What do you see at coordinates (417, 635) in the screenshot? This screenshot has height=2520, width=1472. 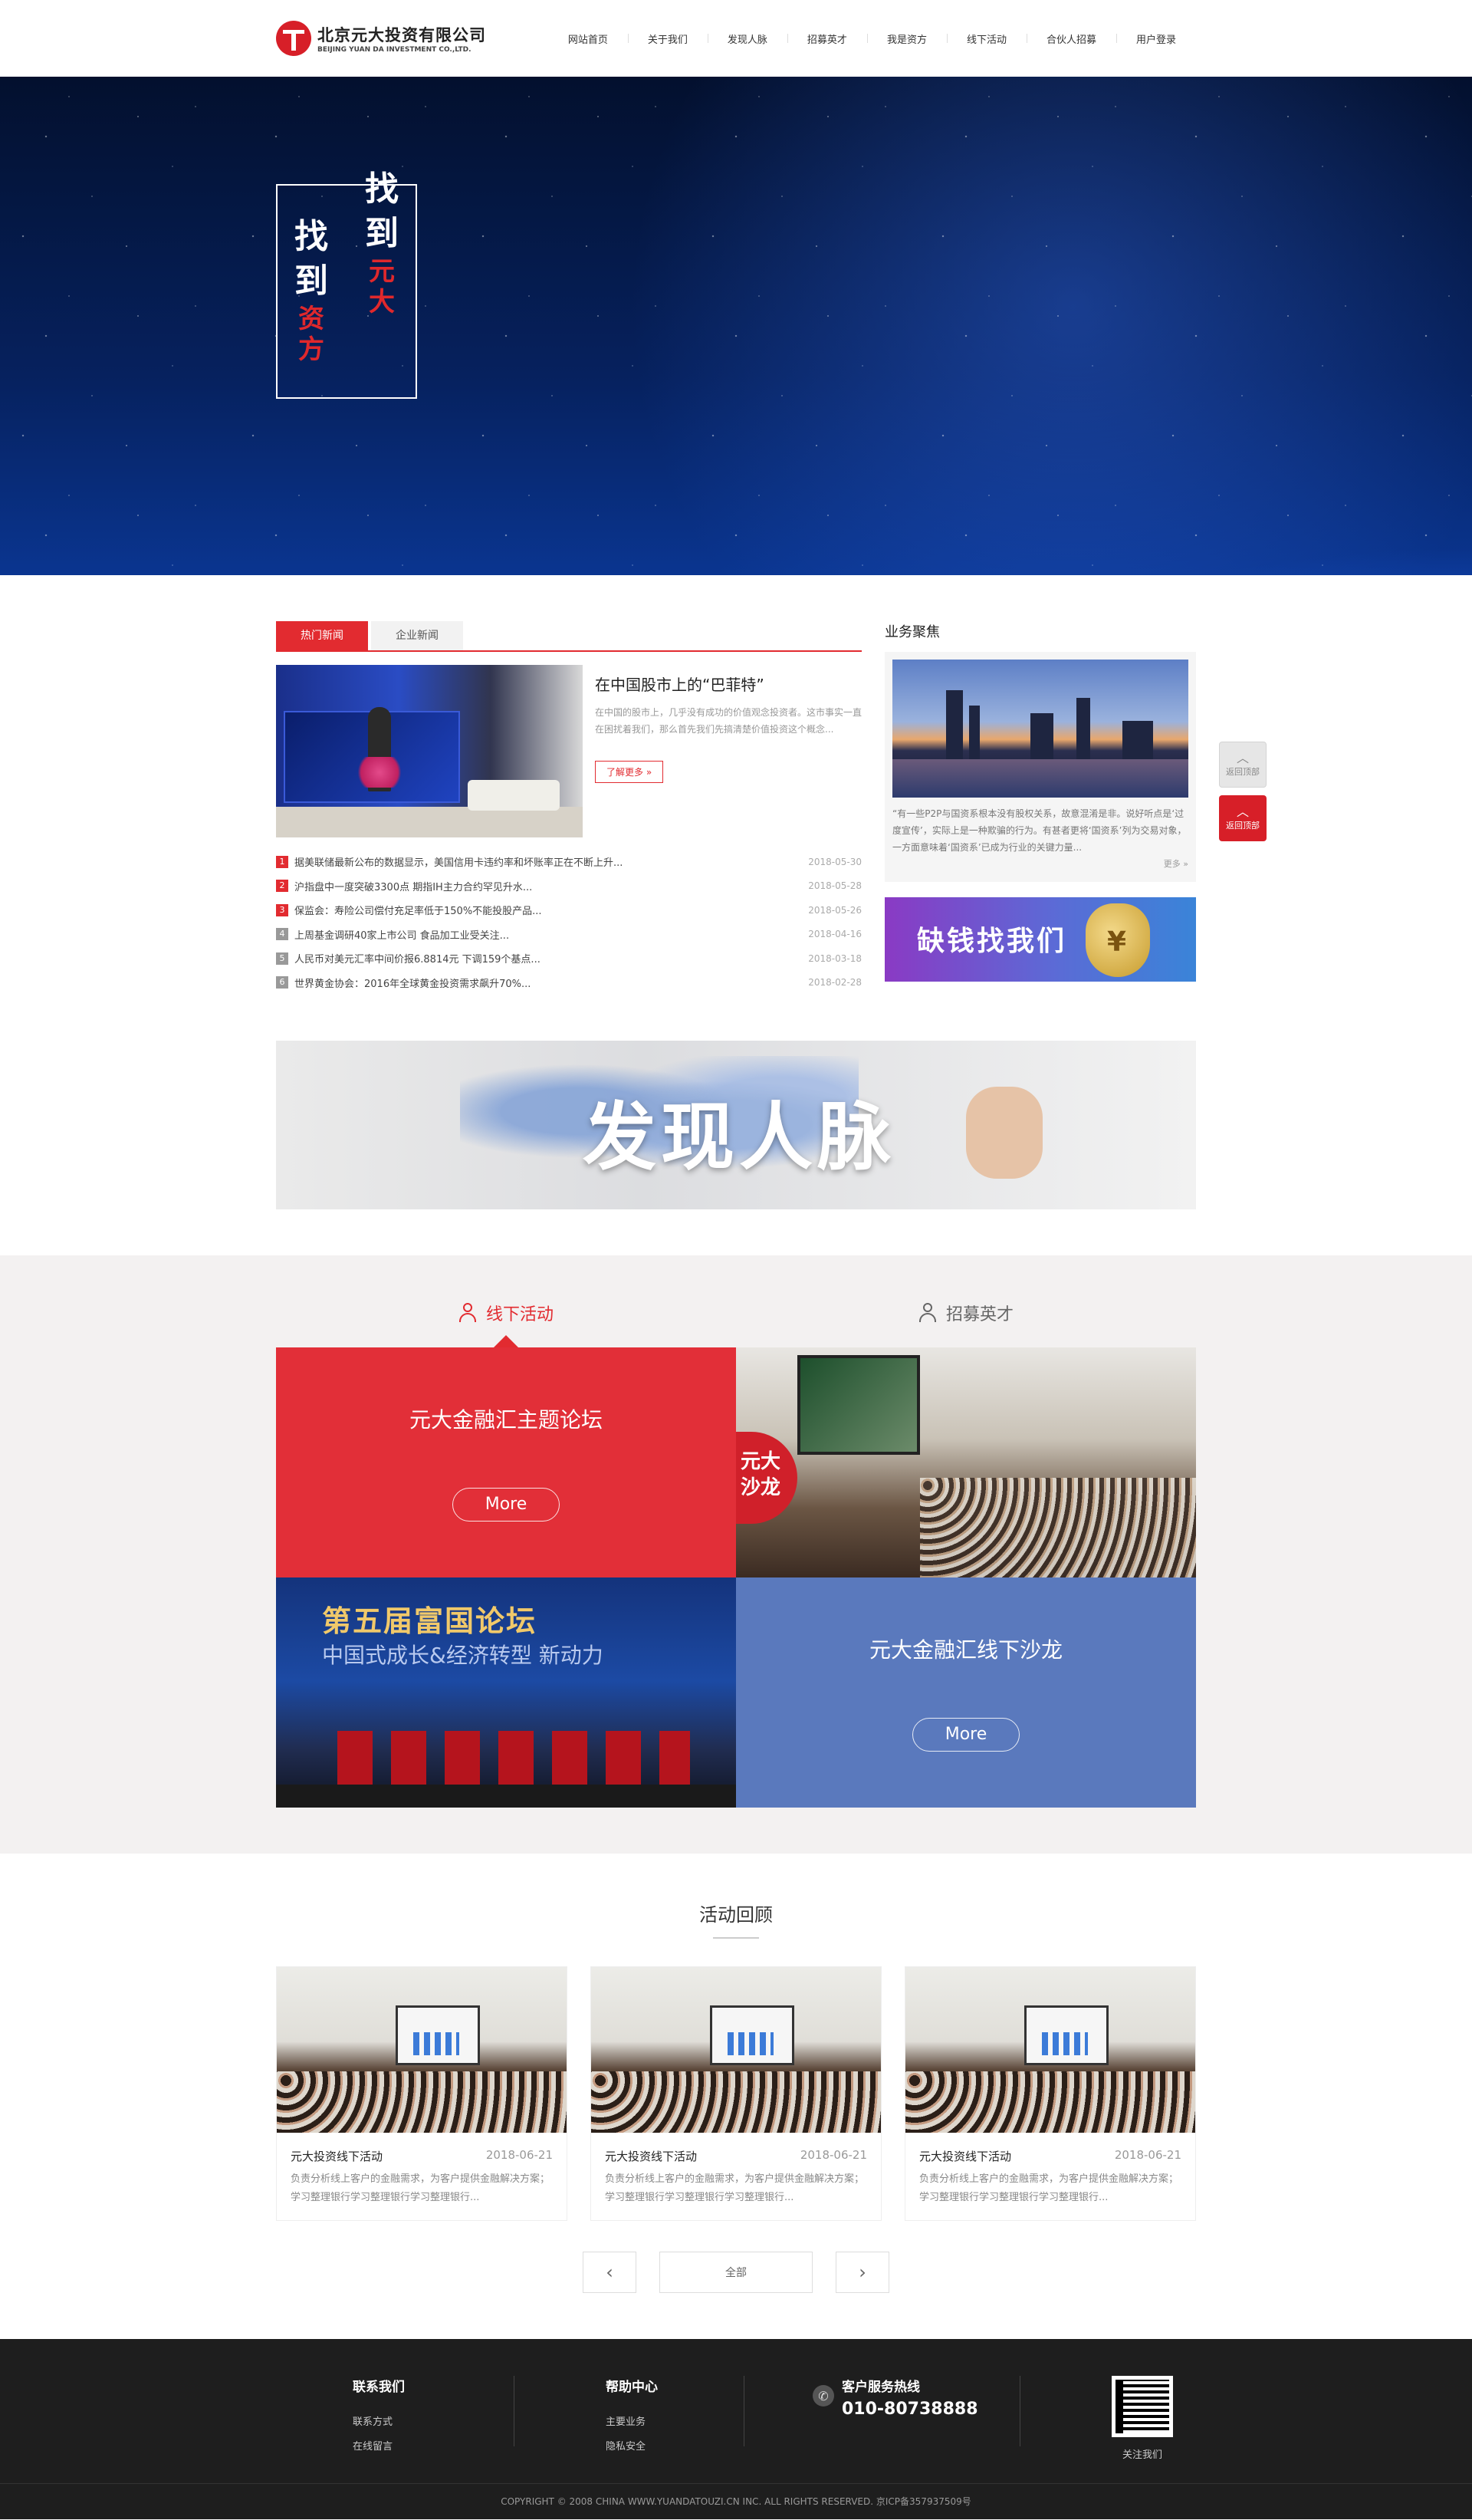 I see `tab-company-news: 企业新闻` at bounding box center [417, 635].